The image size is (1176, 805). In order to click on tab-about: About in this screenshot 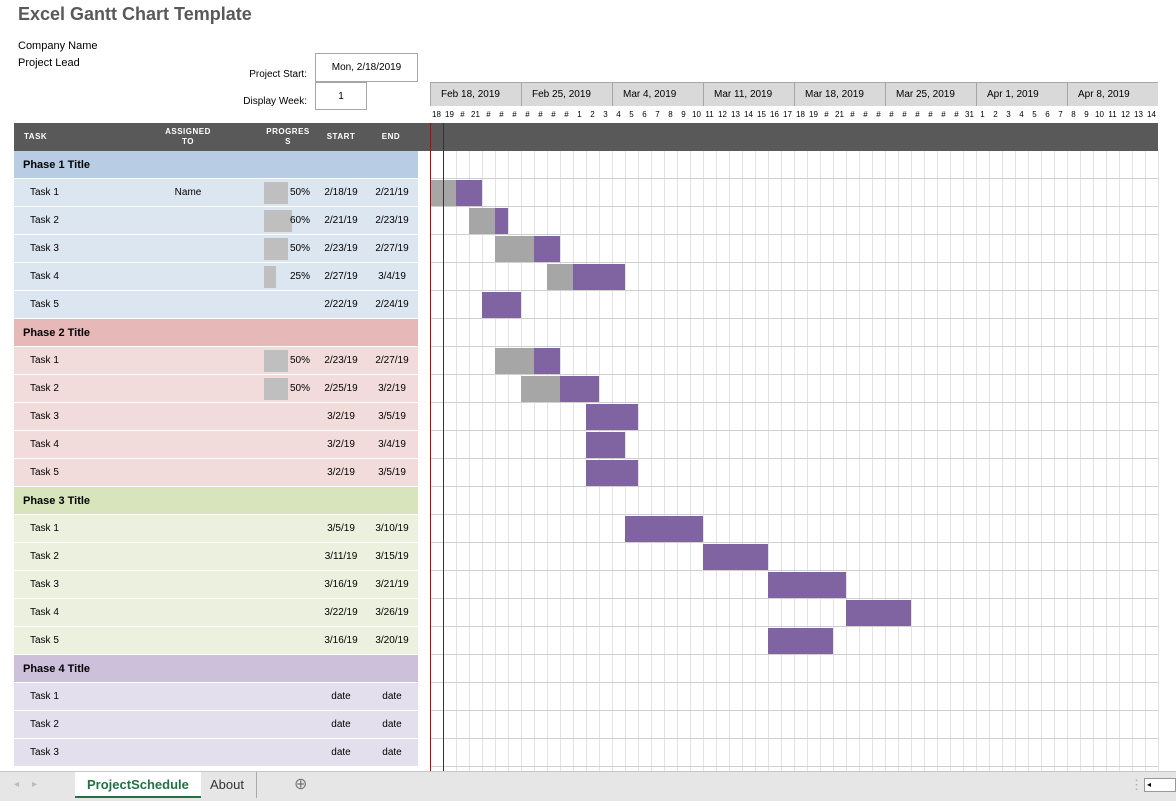, I will do `click(227, 785)`.